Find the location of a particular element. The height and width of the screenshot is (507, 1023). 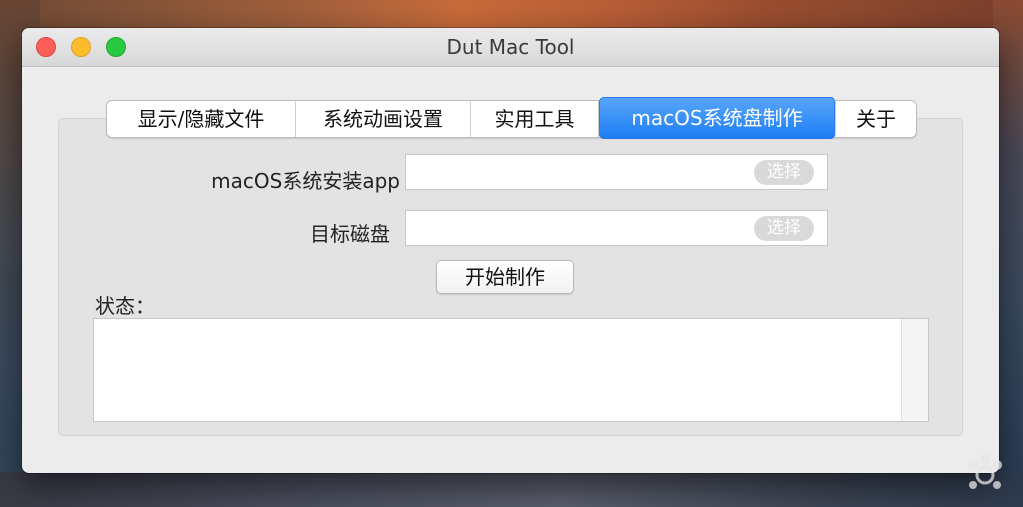

tab-system-animation: 系统动画设置 is located at coordinates (383, 119).